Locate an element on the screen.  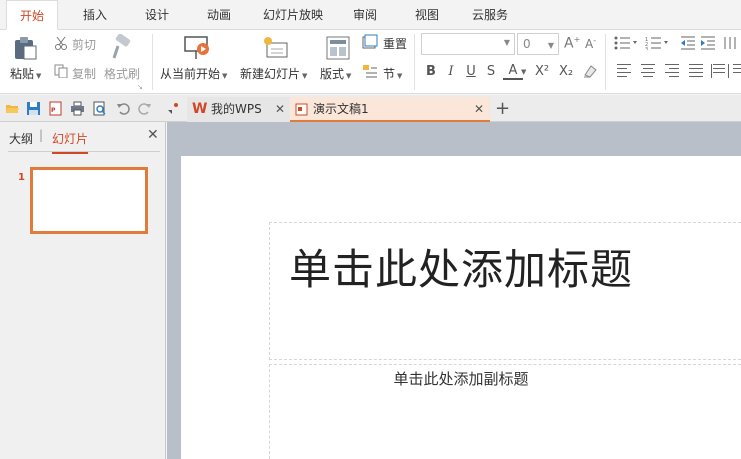
font-size-field: 0 ▼ is located at coordinates (538, 44).